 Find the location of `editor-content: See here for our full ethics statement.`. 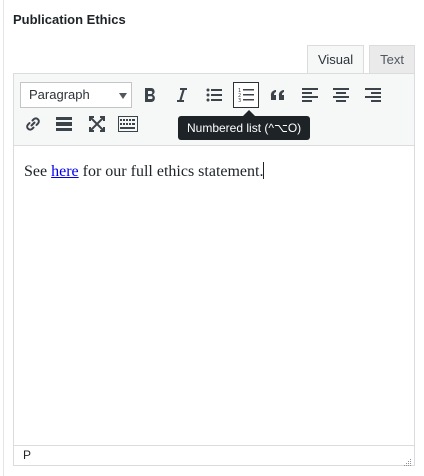

editor-content: See here for our full ethics statement. is located at coordinates (214, 171).